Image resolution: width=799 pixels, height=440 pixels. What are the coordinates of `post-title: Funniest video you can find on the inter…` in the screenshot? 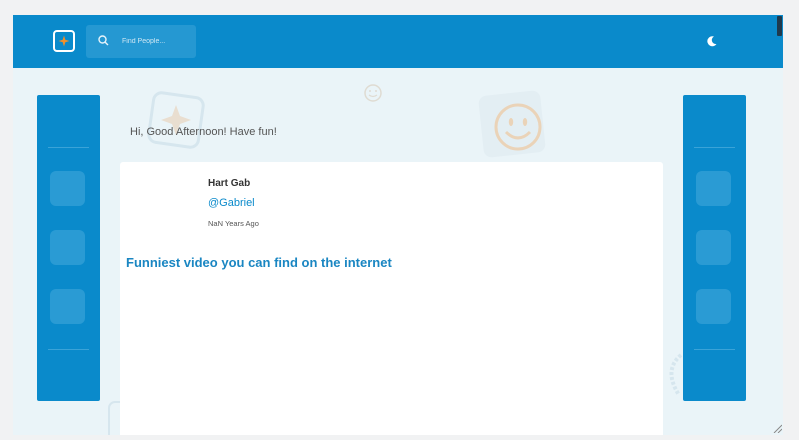 It's located at (259, 262).